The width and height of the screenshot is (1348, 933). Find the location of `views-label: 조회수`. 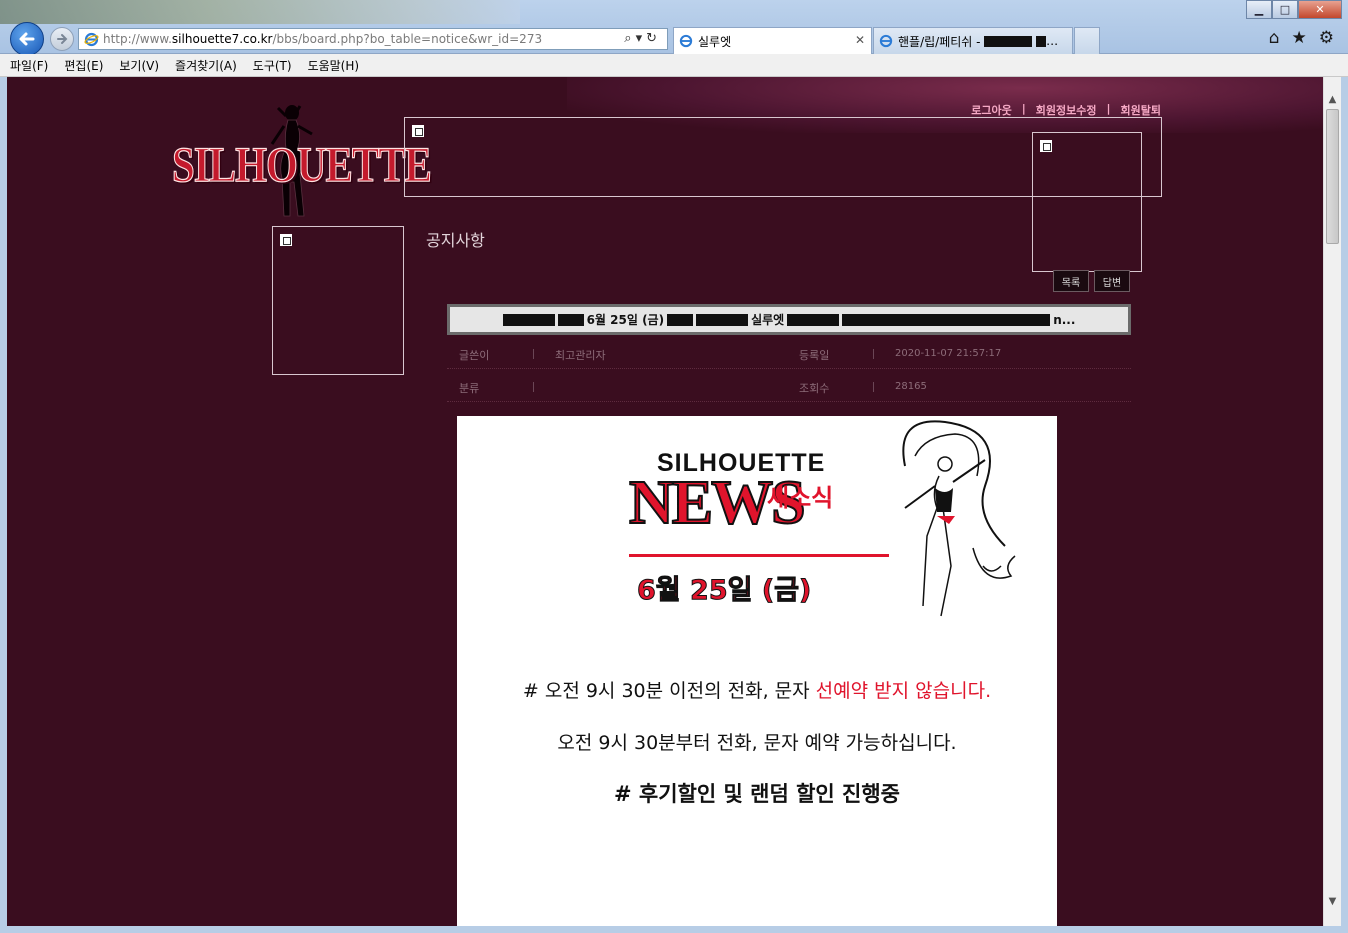

views-label: 조회수 is located at coordinates (814, 388).